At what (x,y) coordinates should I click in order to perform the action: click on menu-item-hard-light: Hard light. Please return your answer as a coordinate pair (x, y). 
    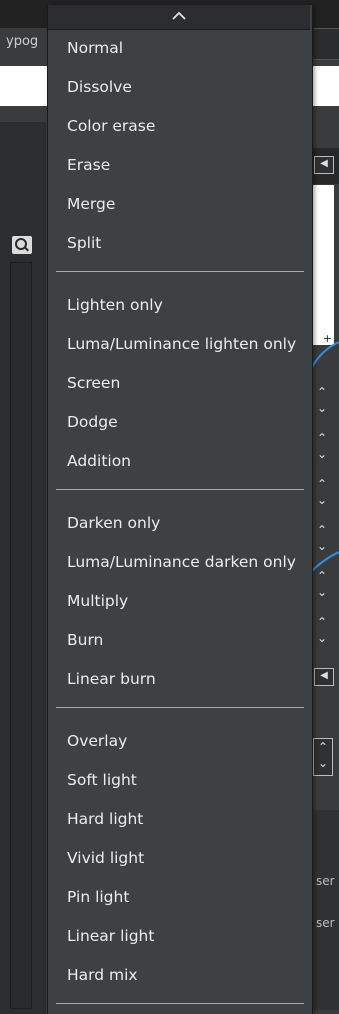
    Looking at the image, I should click on (105, 819).